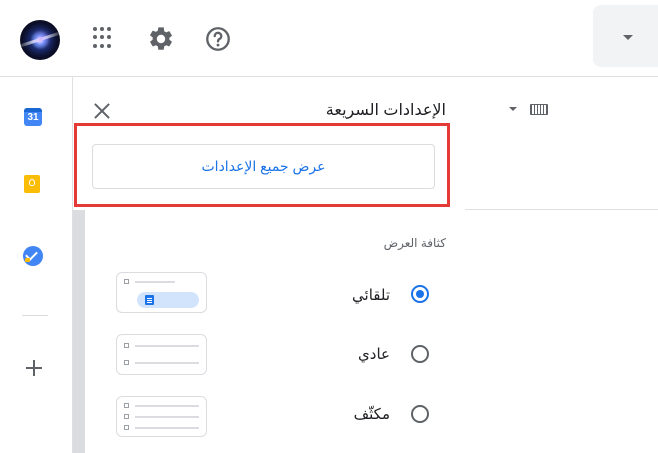 Image resolution: width=658 pixels, height=453 pixels. Describe the element at coordinates (168, 300) in the screenshot. I see `doc-chip` at that location.